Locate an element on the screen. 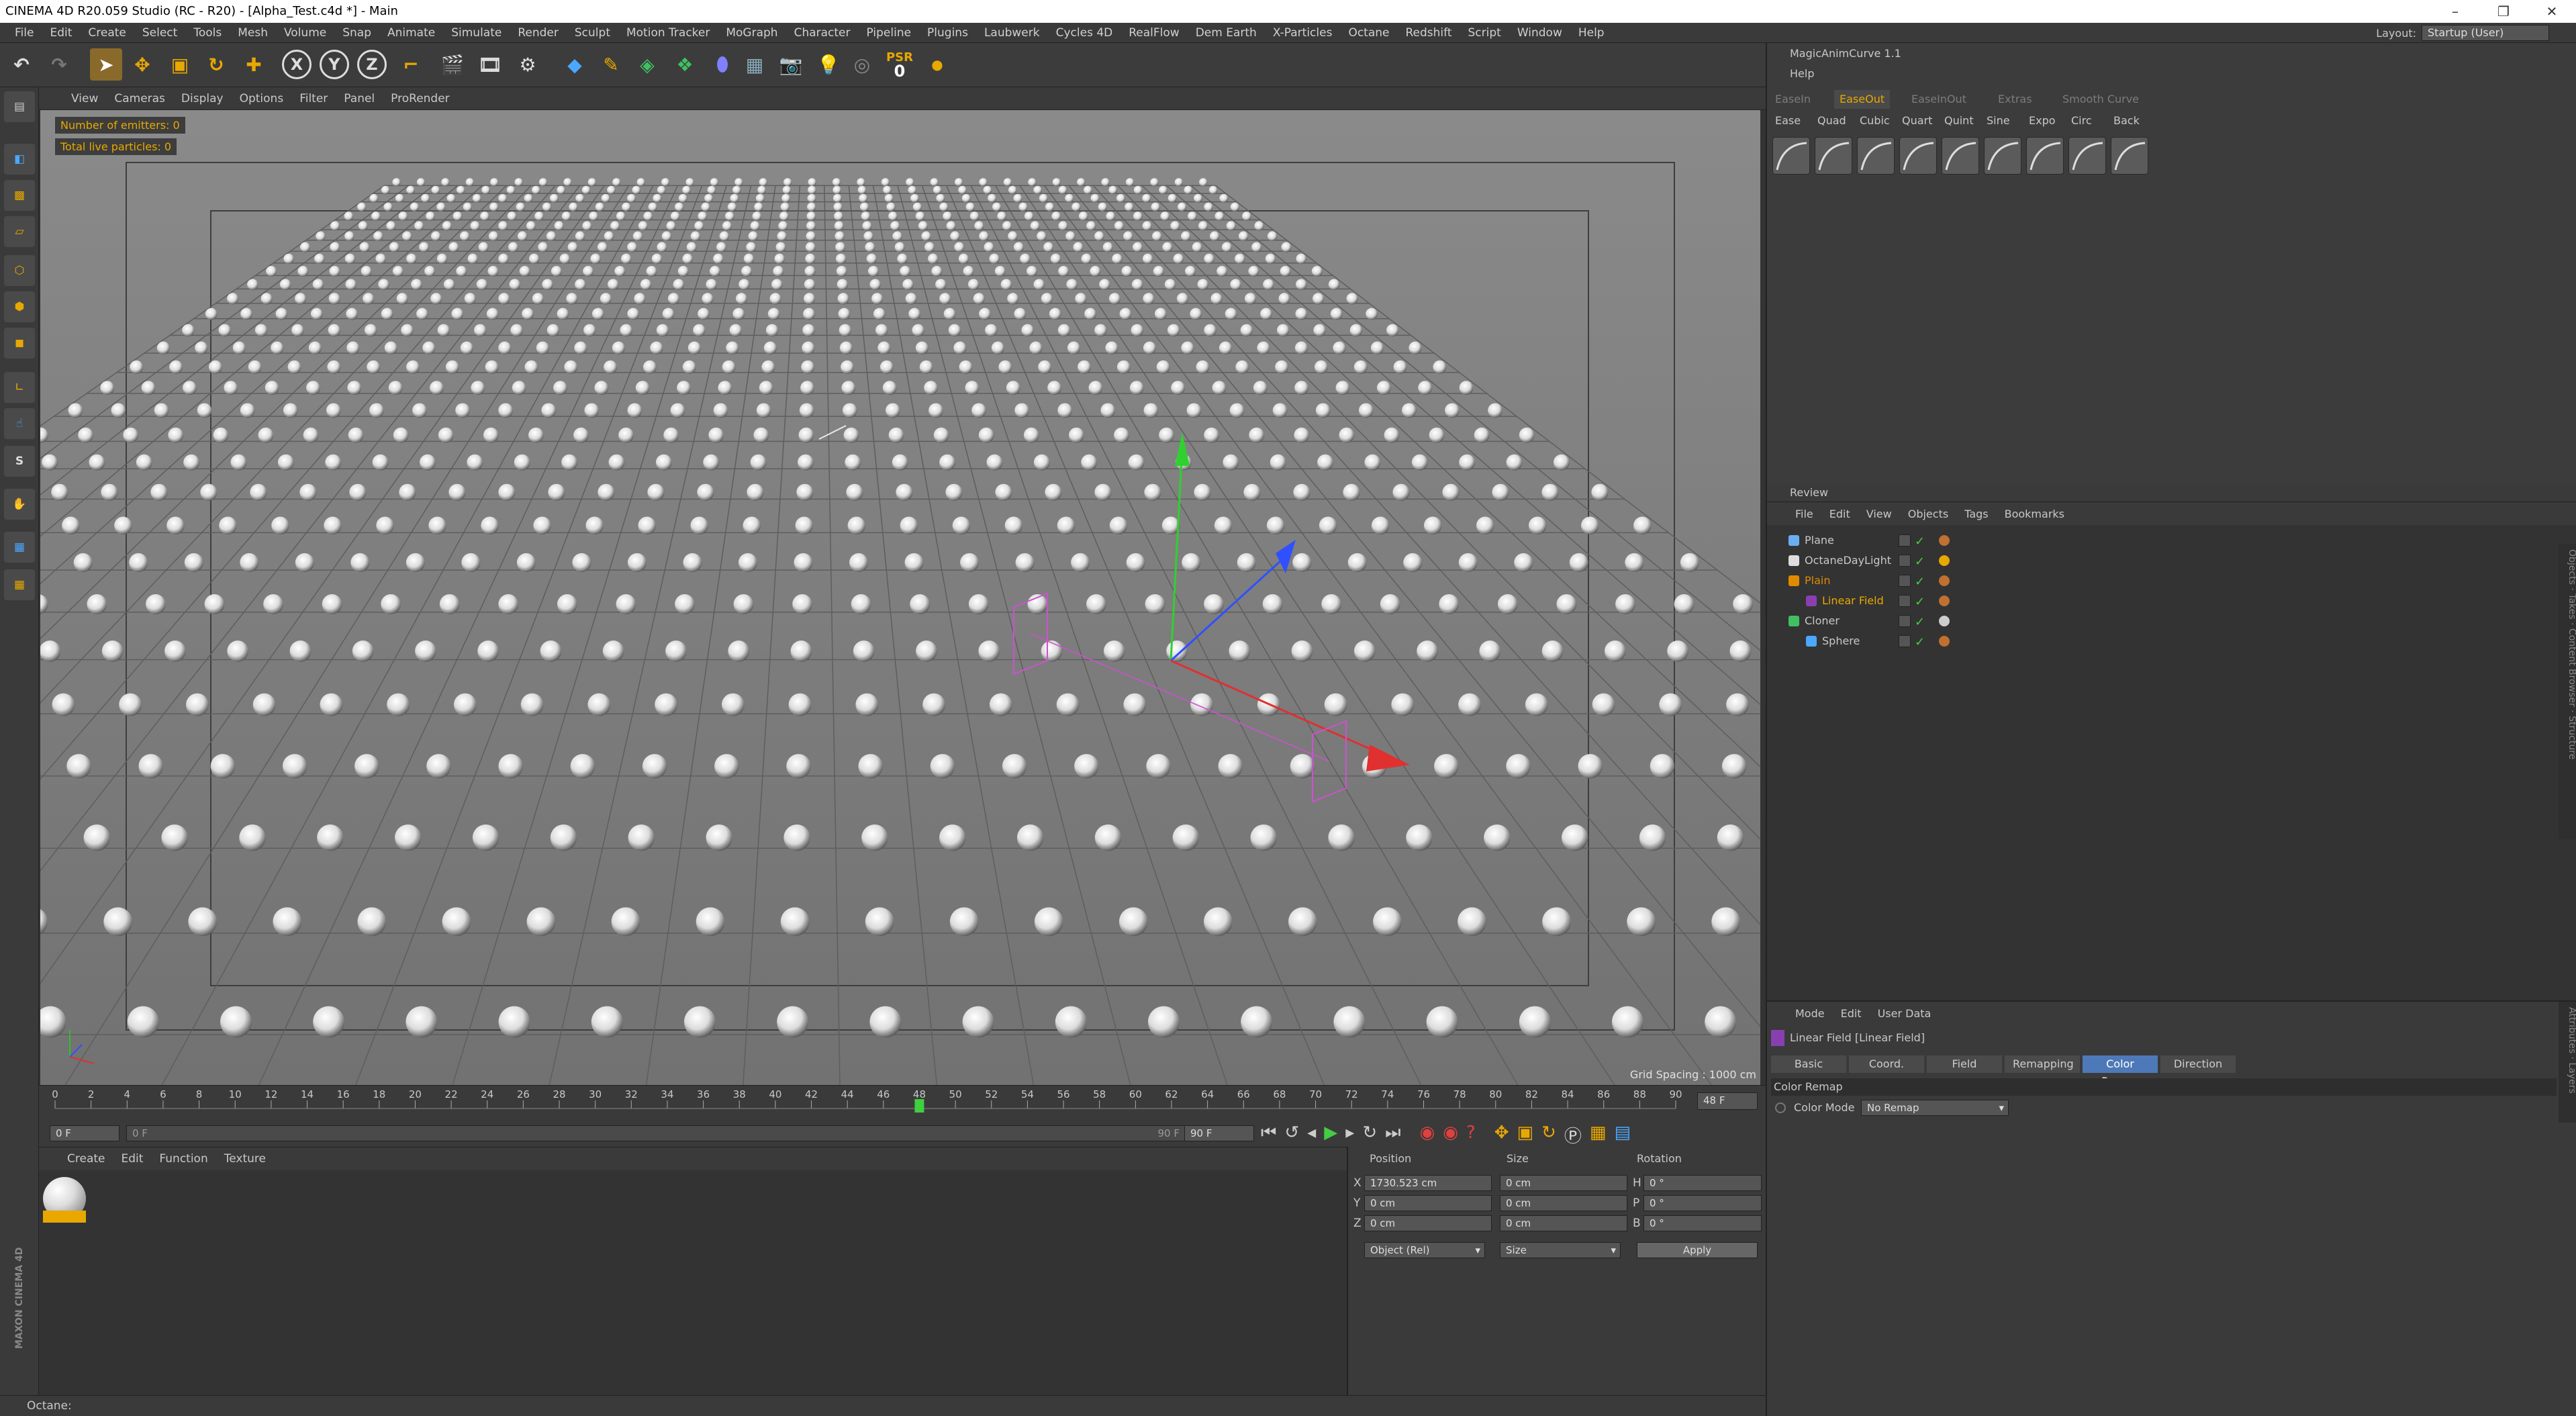 The width and height of the screenshot is (2576, 1416). menu-item-character: Character is located at coordinates (822, 33).